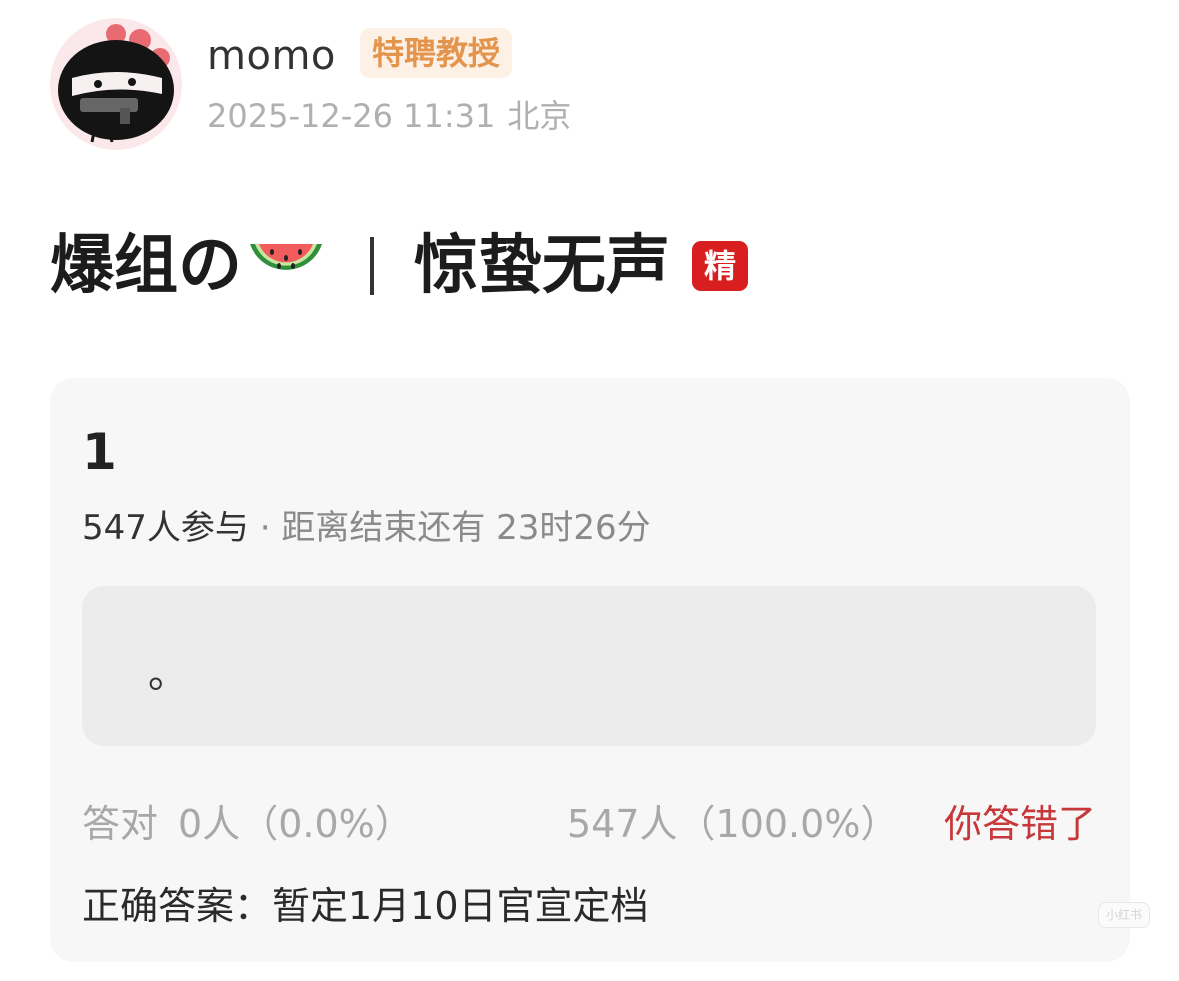 This screenshot has width=1179, height=981. I want to click on post-location: 北京, so click(539, 116).